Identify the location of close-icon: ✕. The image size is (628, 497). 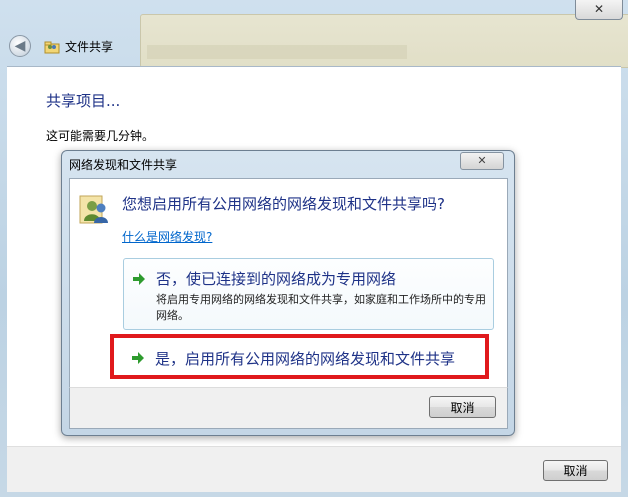
(482, 160).